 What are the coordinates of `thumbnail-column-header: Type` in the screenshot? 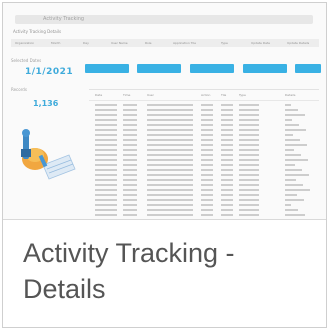 It's located at (224, 43).